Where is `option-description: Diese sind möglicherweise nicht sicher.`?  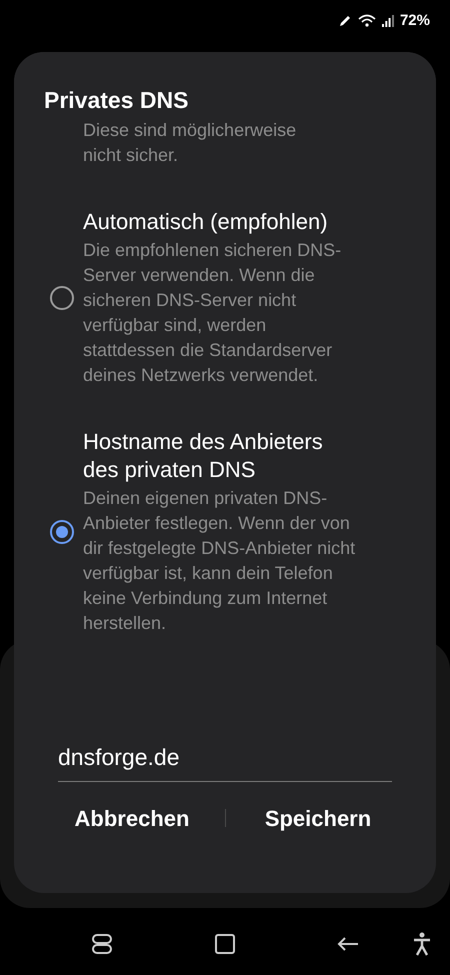
option-description: Diese sind möglicherweise nicht sicher. is located at coordinates (190, 143).